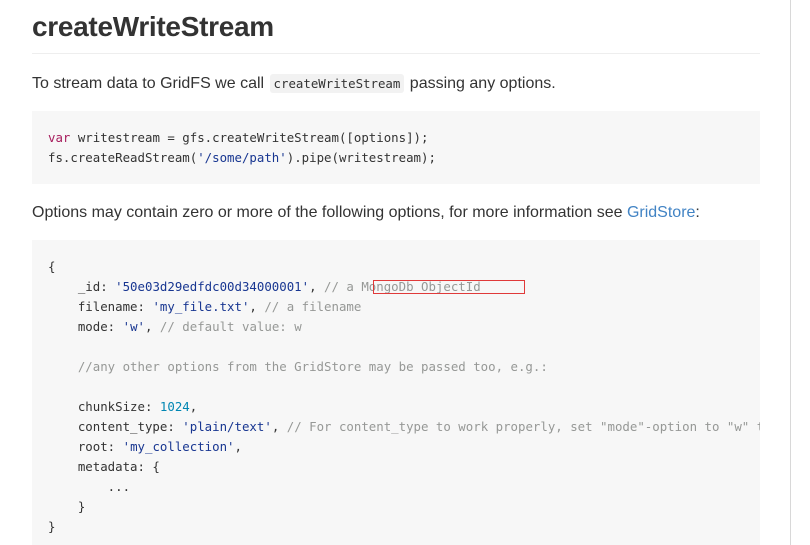 The width and height of the screenshot is (810, 545). I want to click on code-key: filename:, so click(100, 306).